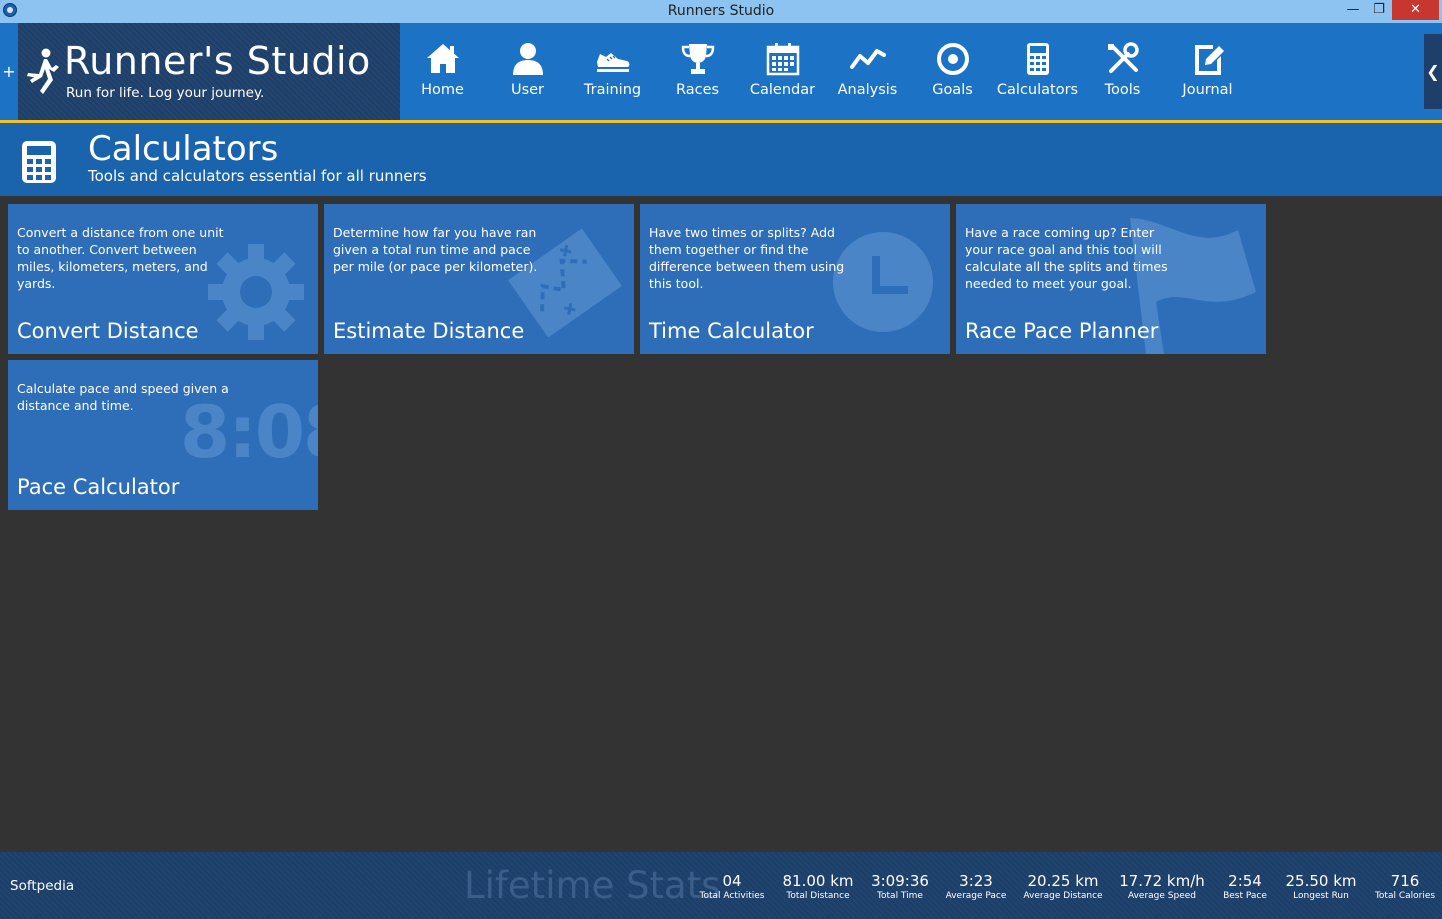  I want to click on target-icon, so click(953, 59).